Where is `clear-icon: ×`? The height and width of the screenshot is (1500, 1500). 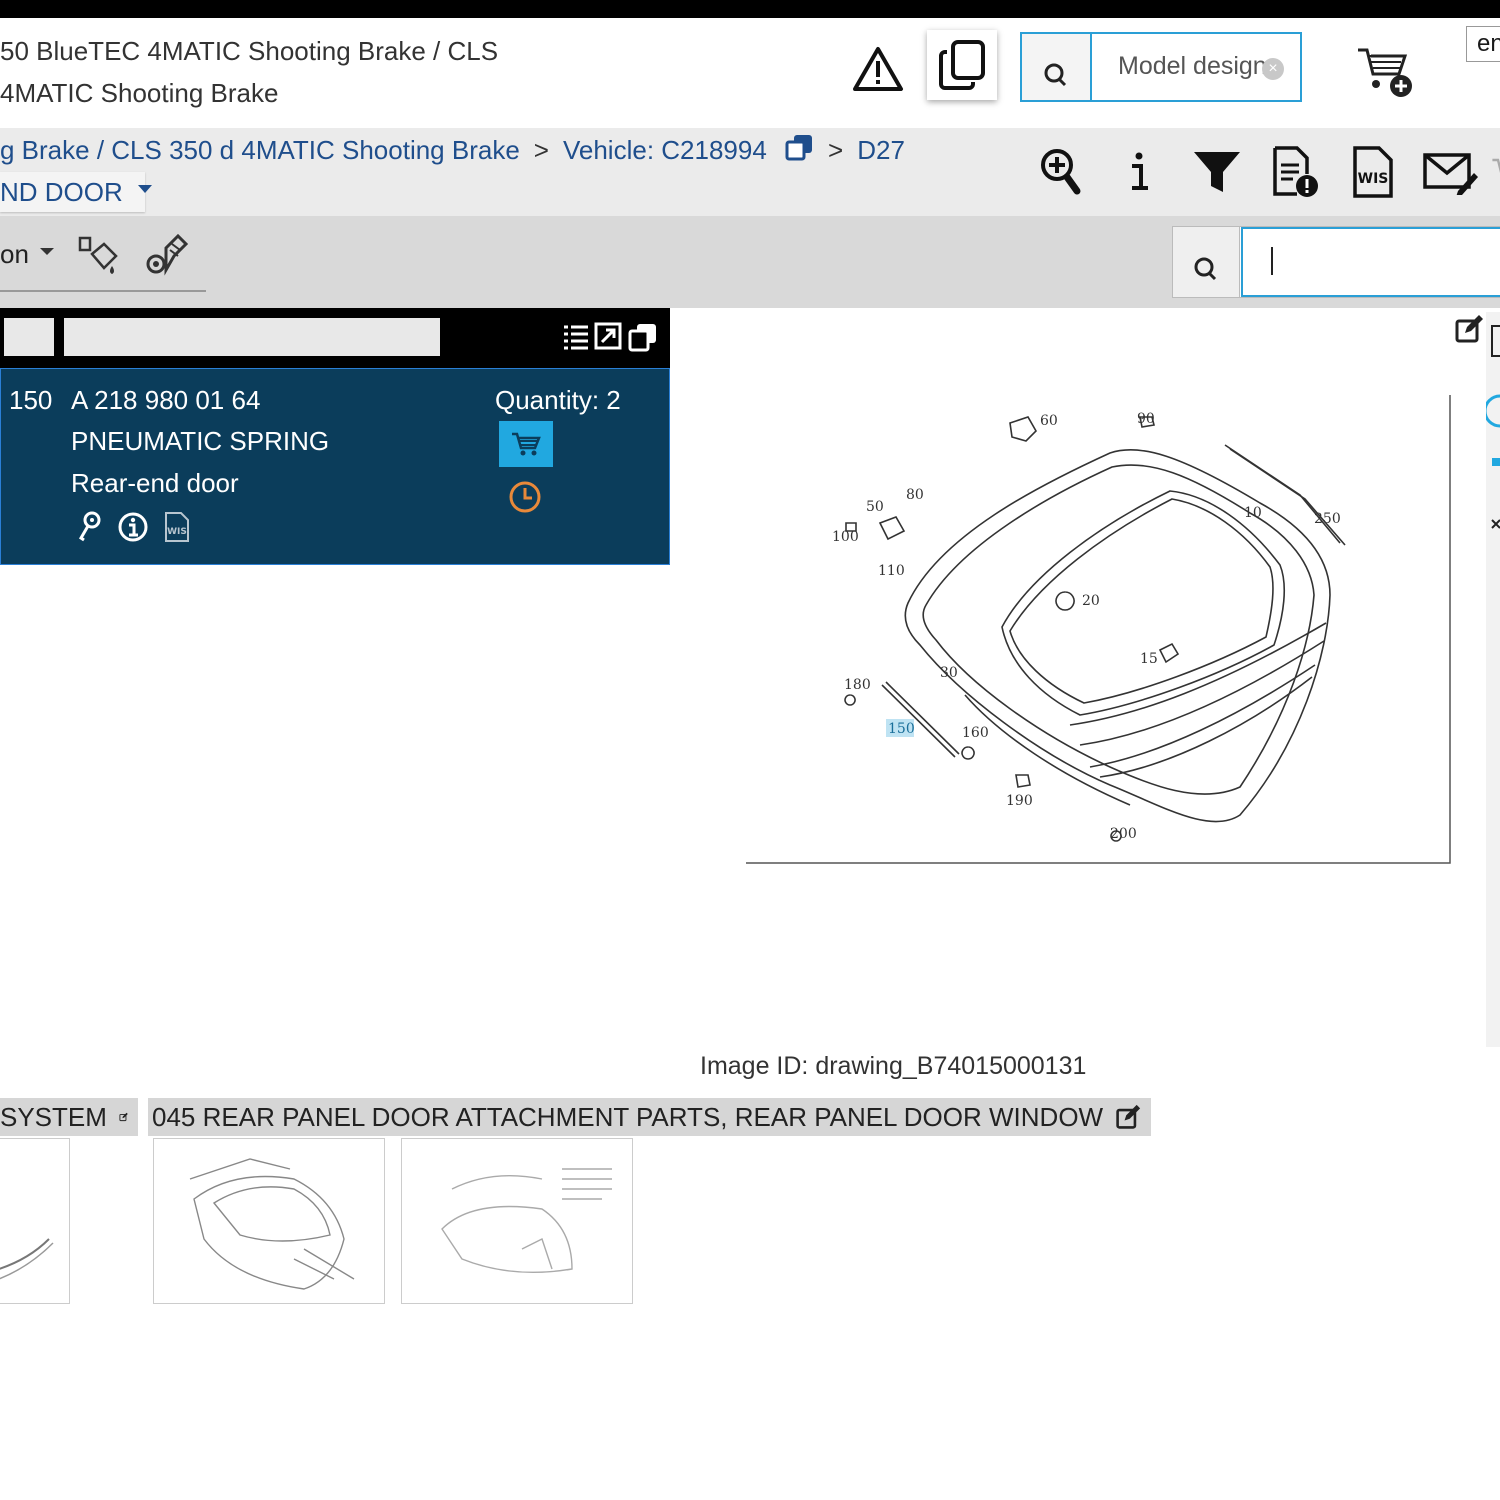
clear-icon: × is located at coordinates (1273, 69).